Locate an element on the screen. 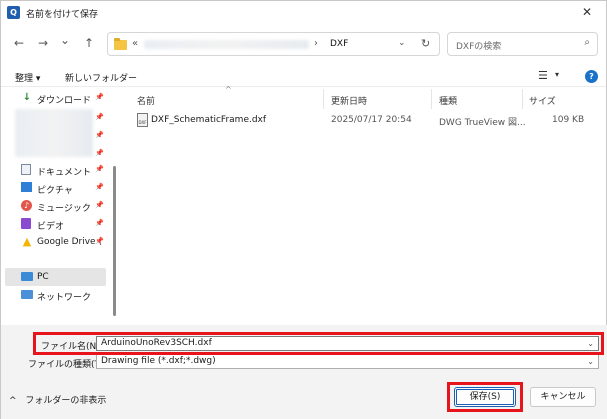 The width and height of the screenshot is (607, 419). sidebar-scrollbar is located at coordinates (114, 241).